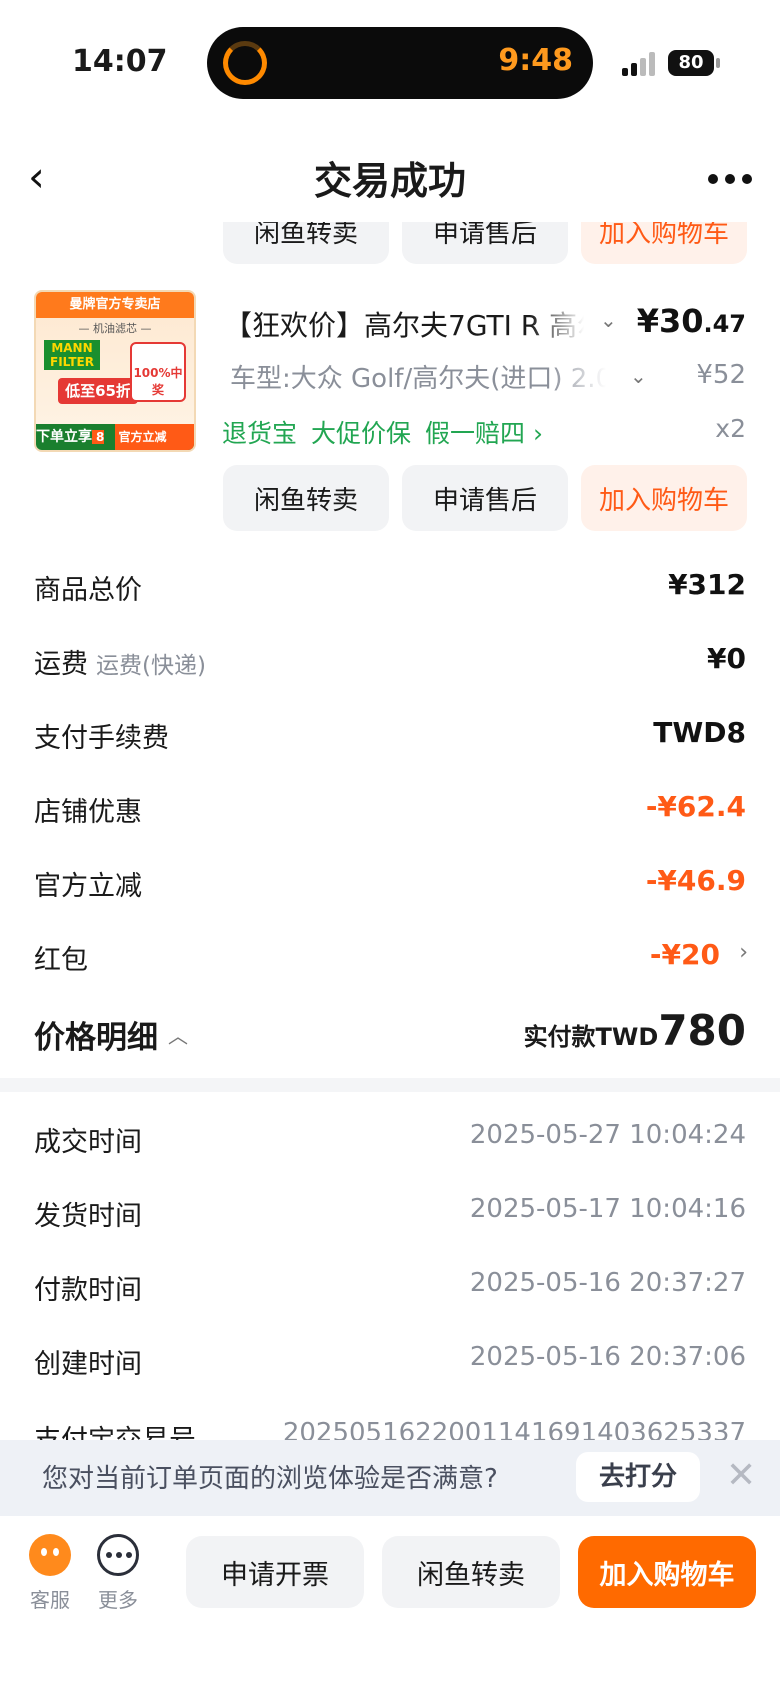 This screenshot has width=780, height=1696. Describe the element at coordinates (361, 433) in the screenshot. I see `service-tag: 大促价保` at that location.